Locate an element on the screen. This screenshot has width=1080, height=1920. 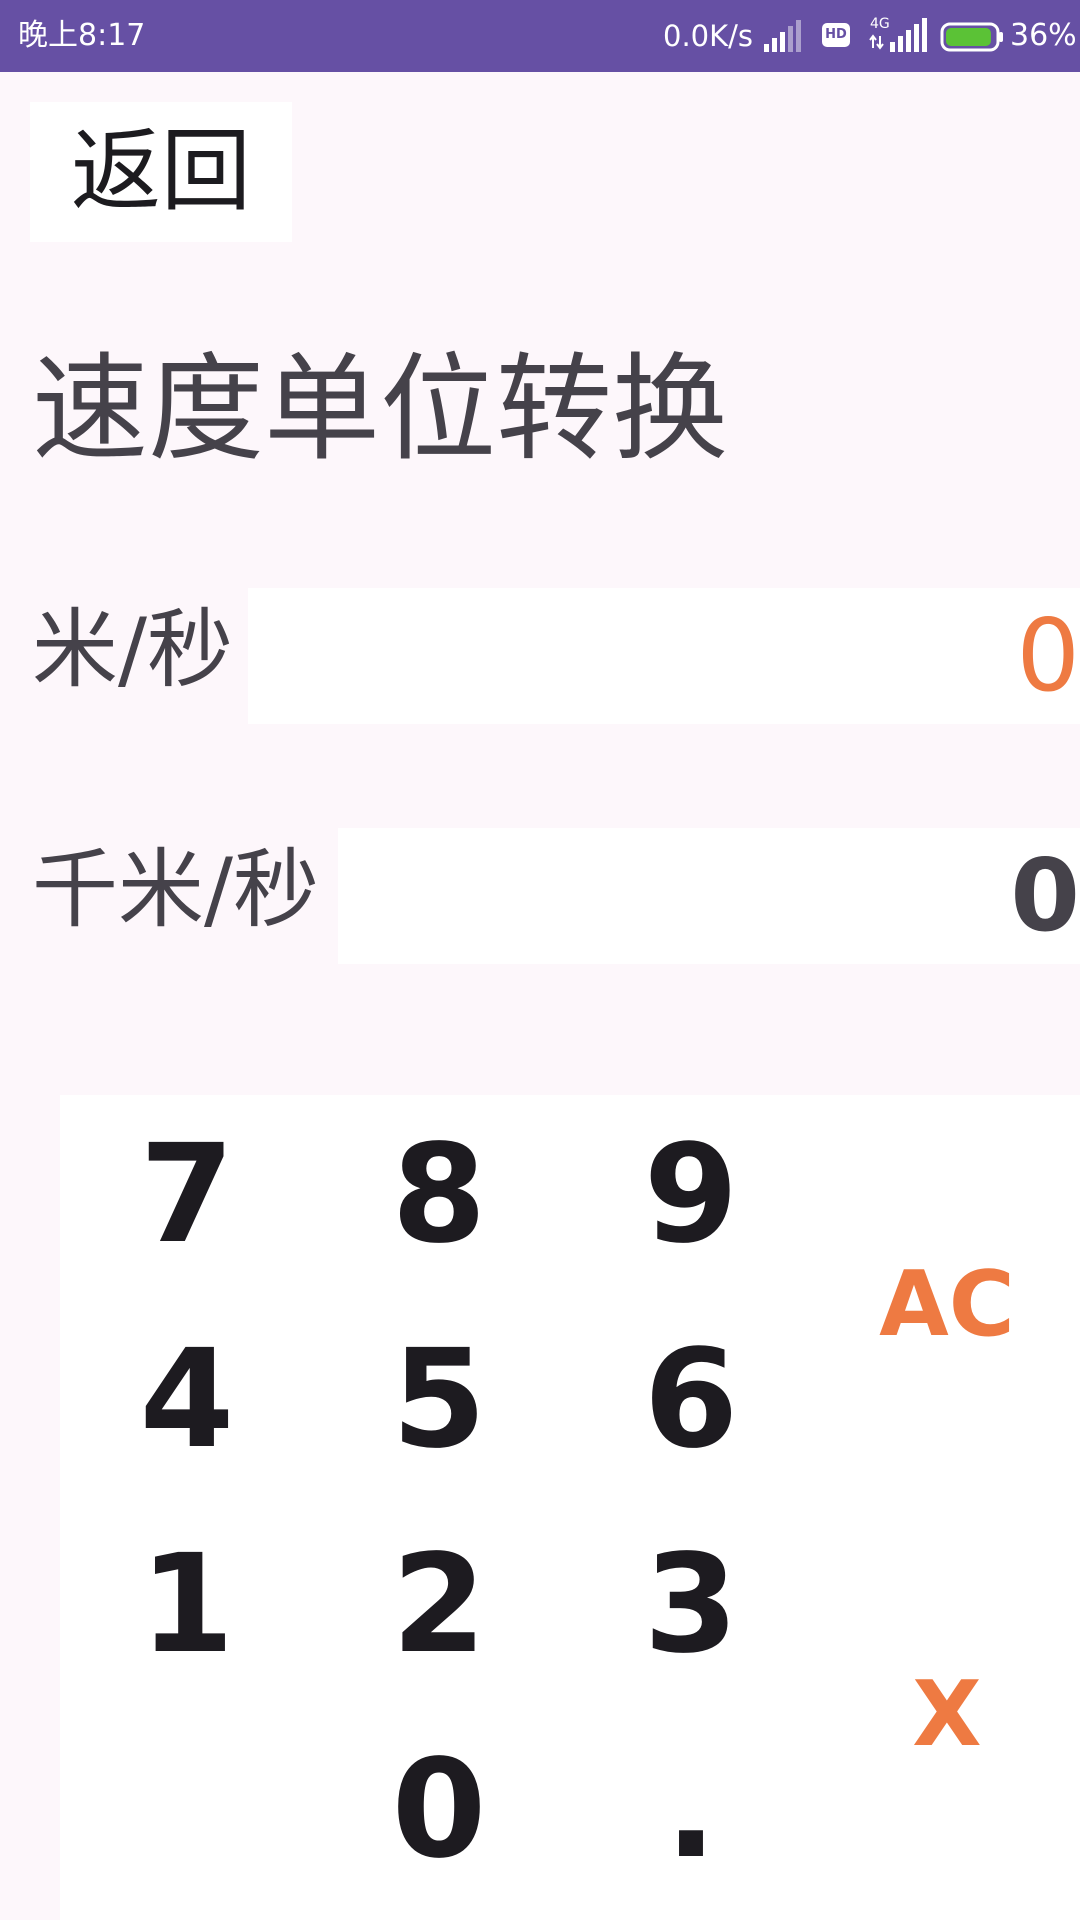
key-decimal: . is located at coordinates (691, 1810).